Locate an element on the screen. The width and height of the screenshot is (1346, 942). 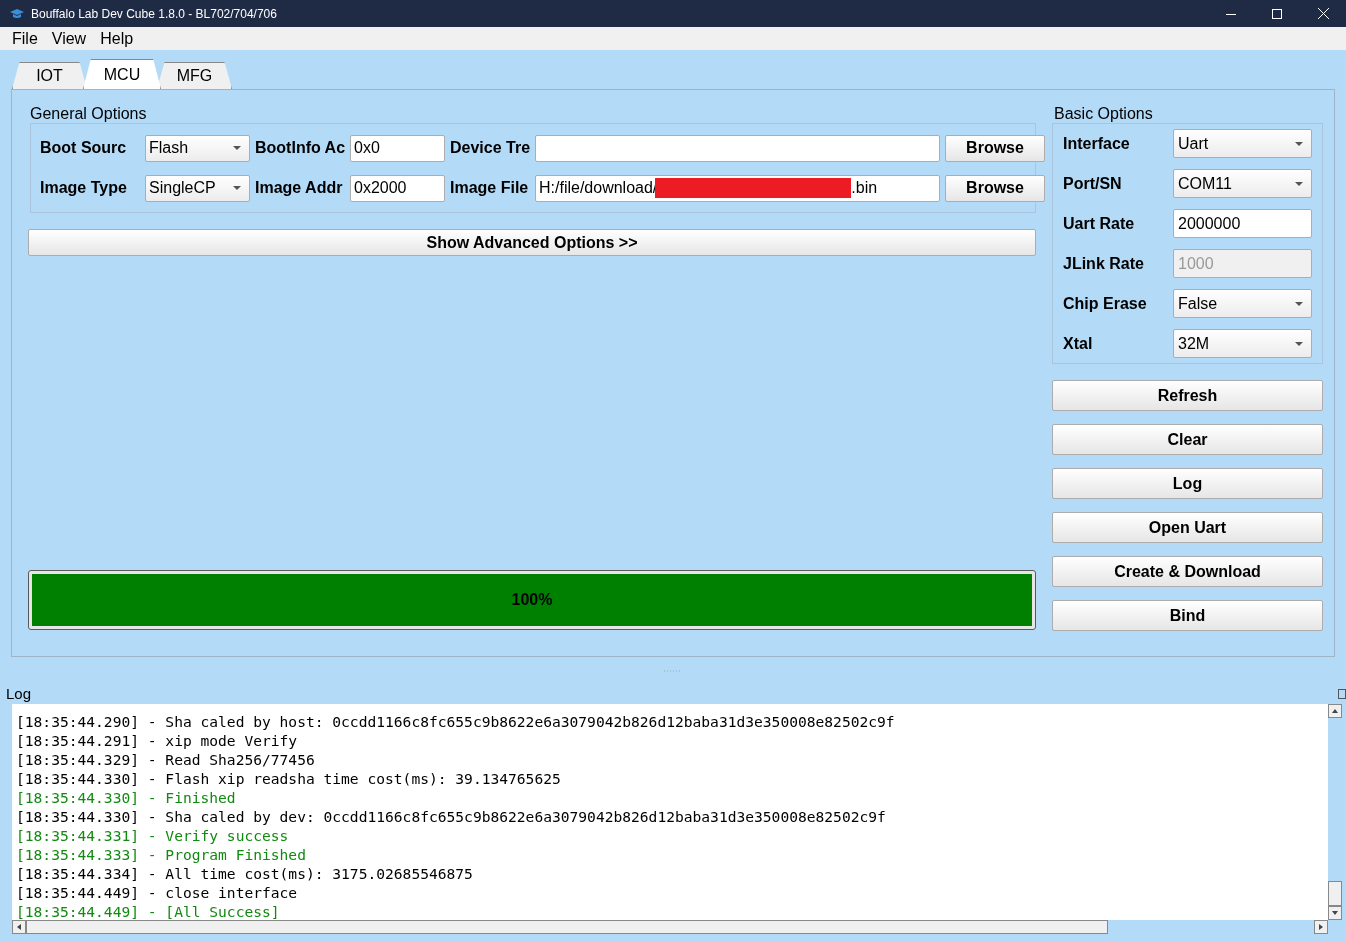
log-line: [18:35:44.329] - Read Sha256/77456 is located at coordinates (166, 759).